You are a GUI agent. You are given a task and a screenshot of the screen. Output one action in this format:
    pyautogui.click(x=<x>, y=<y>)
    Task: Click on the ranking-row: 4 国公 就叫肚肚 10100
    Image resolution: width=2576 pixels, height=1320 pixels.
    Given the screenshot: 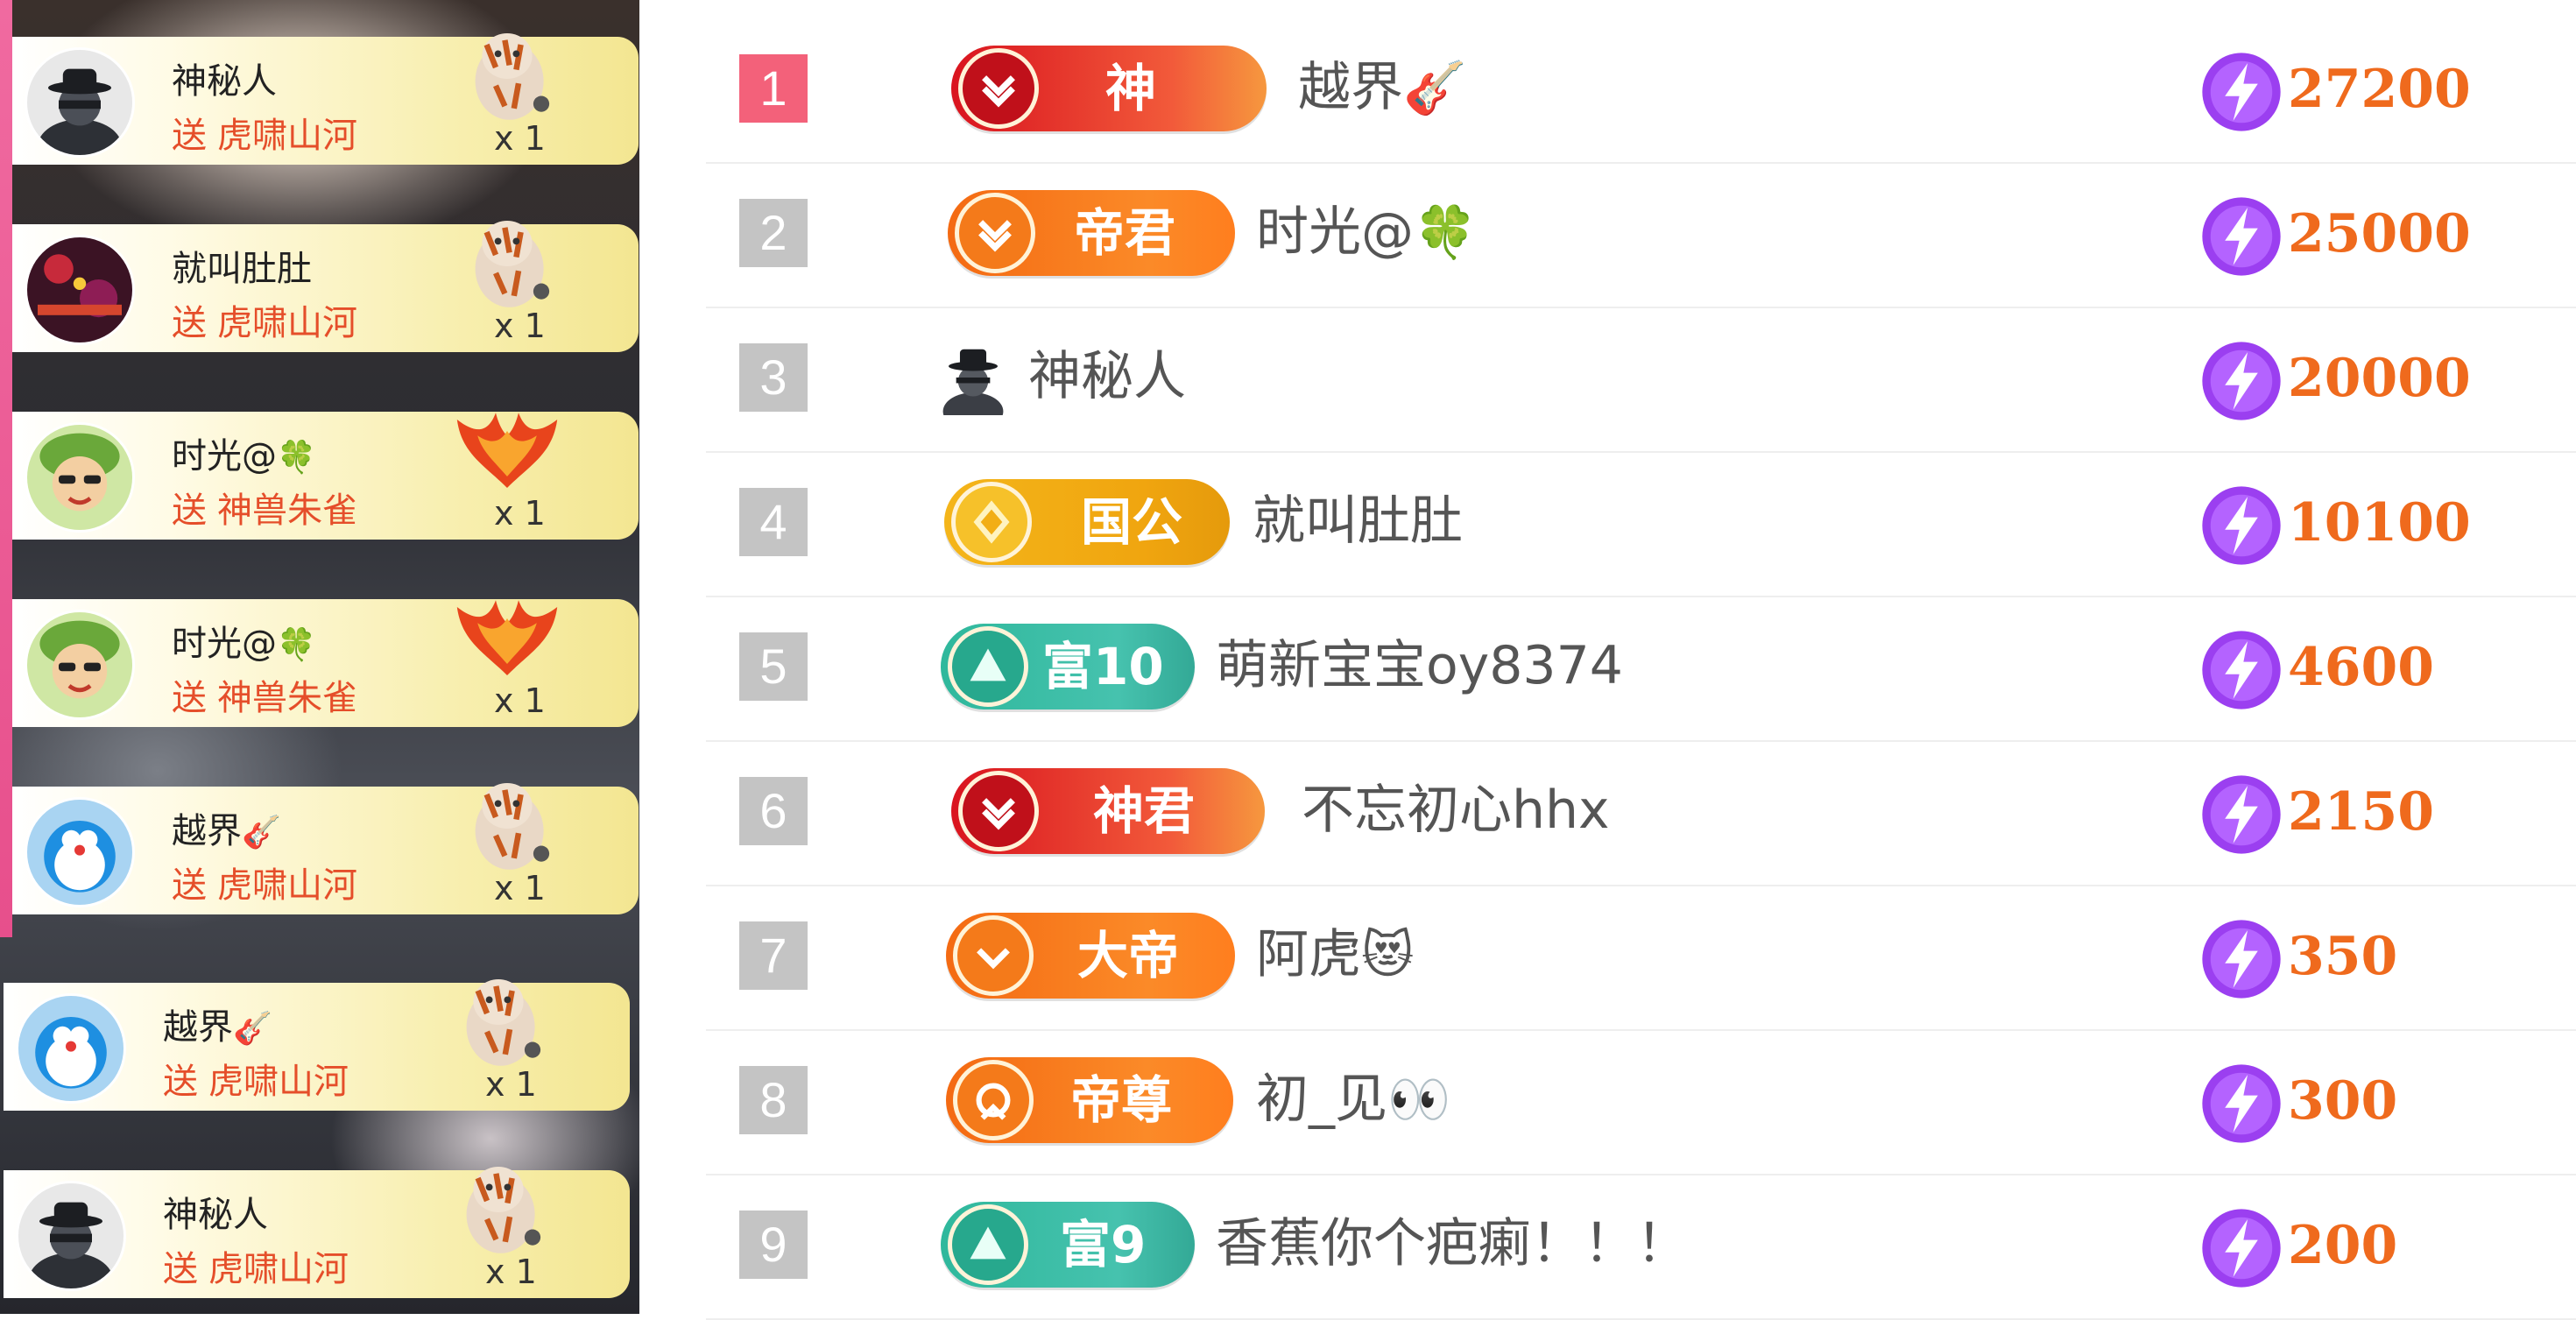 What is the action you would take?
    pyautogui.click(x=1641, y=525)
    